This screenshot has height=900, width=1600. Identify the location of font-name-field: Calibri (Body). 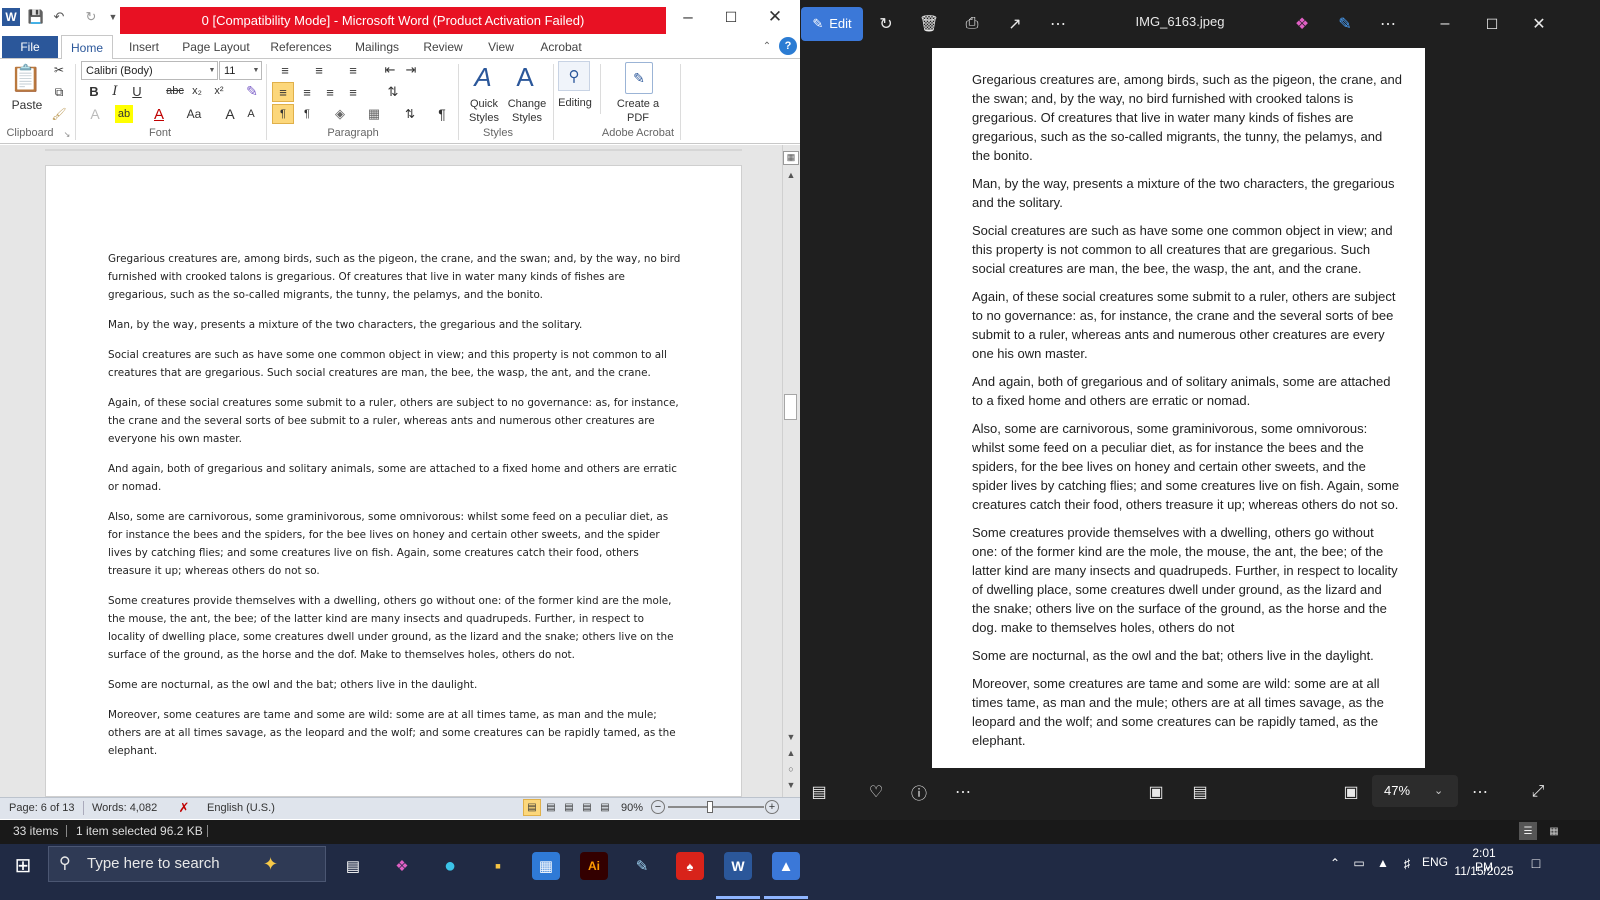
(149, 70).